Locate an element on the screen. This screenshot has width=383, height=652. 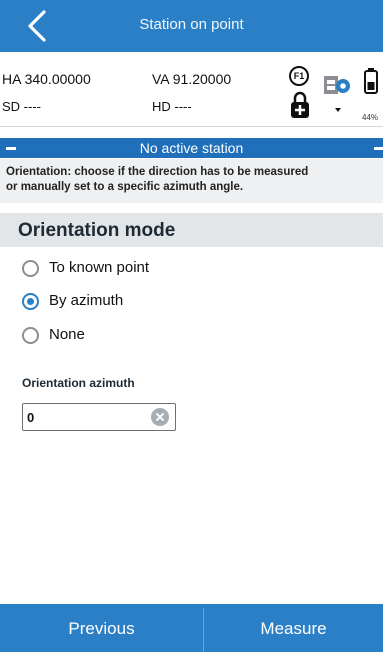
footer-bar: Previous Measure is located at coordinates (191, 628).